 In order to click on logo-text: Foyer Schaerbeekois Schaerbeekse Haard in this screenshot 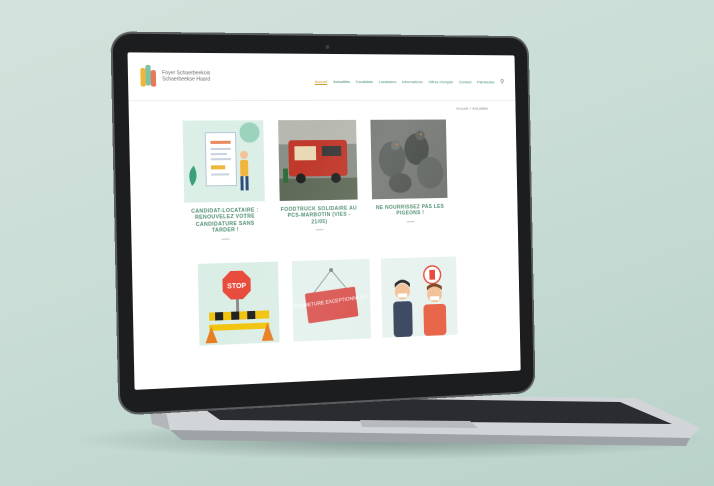, I will do `click(186, 76)`.